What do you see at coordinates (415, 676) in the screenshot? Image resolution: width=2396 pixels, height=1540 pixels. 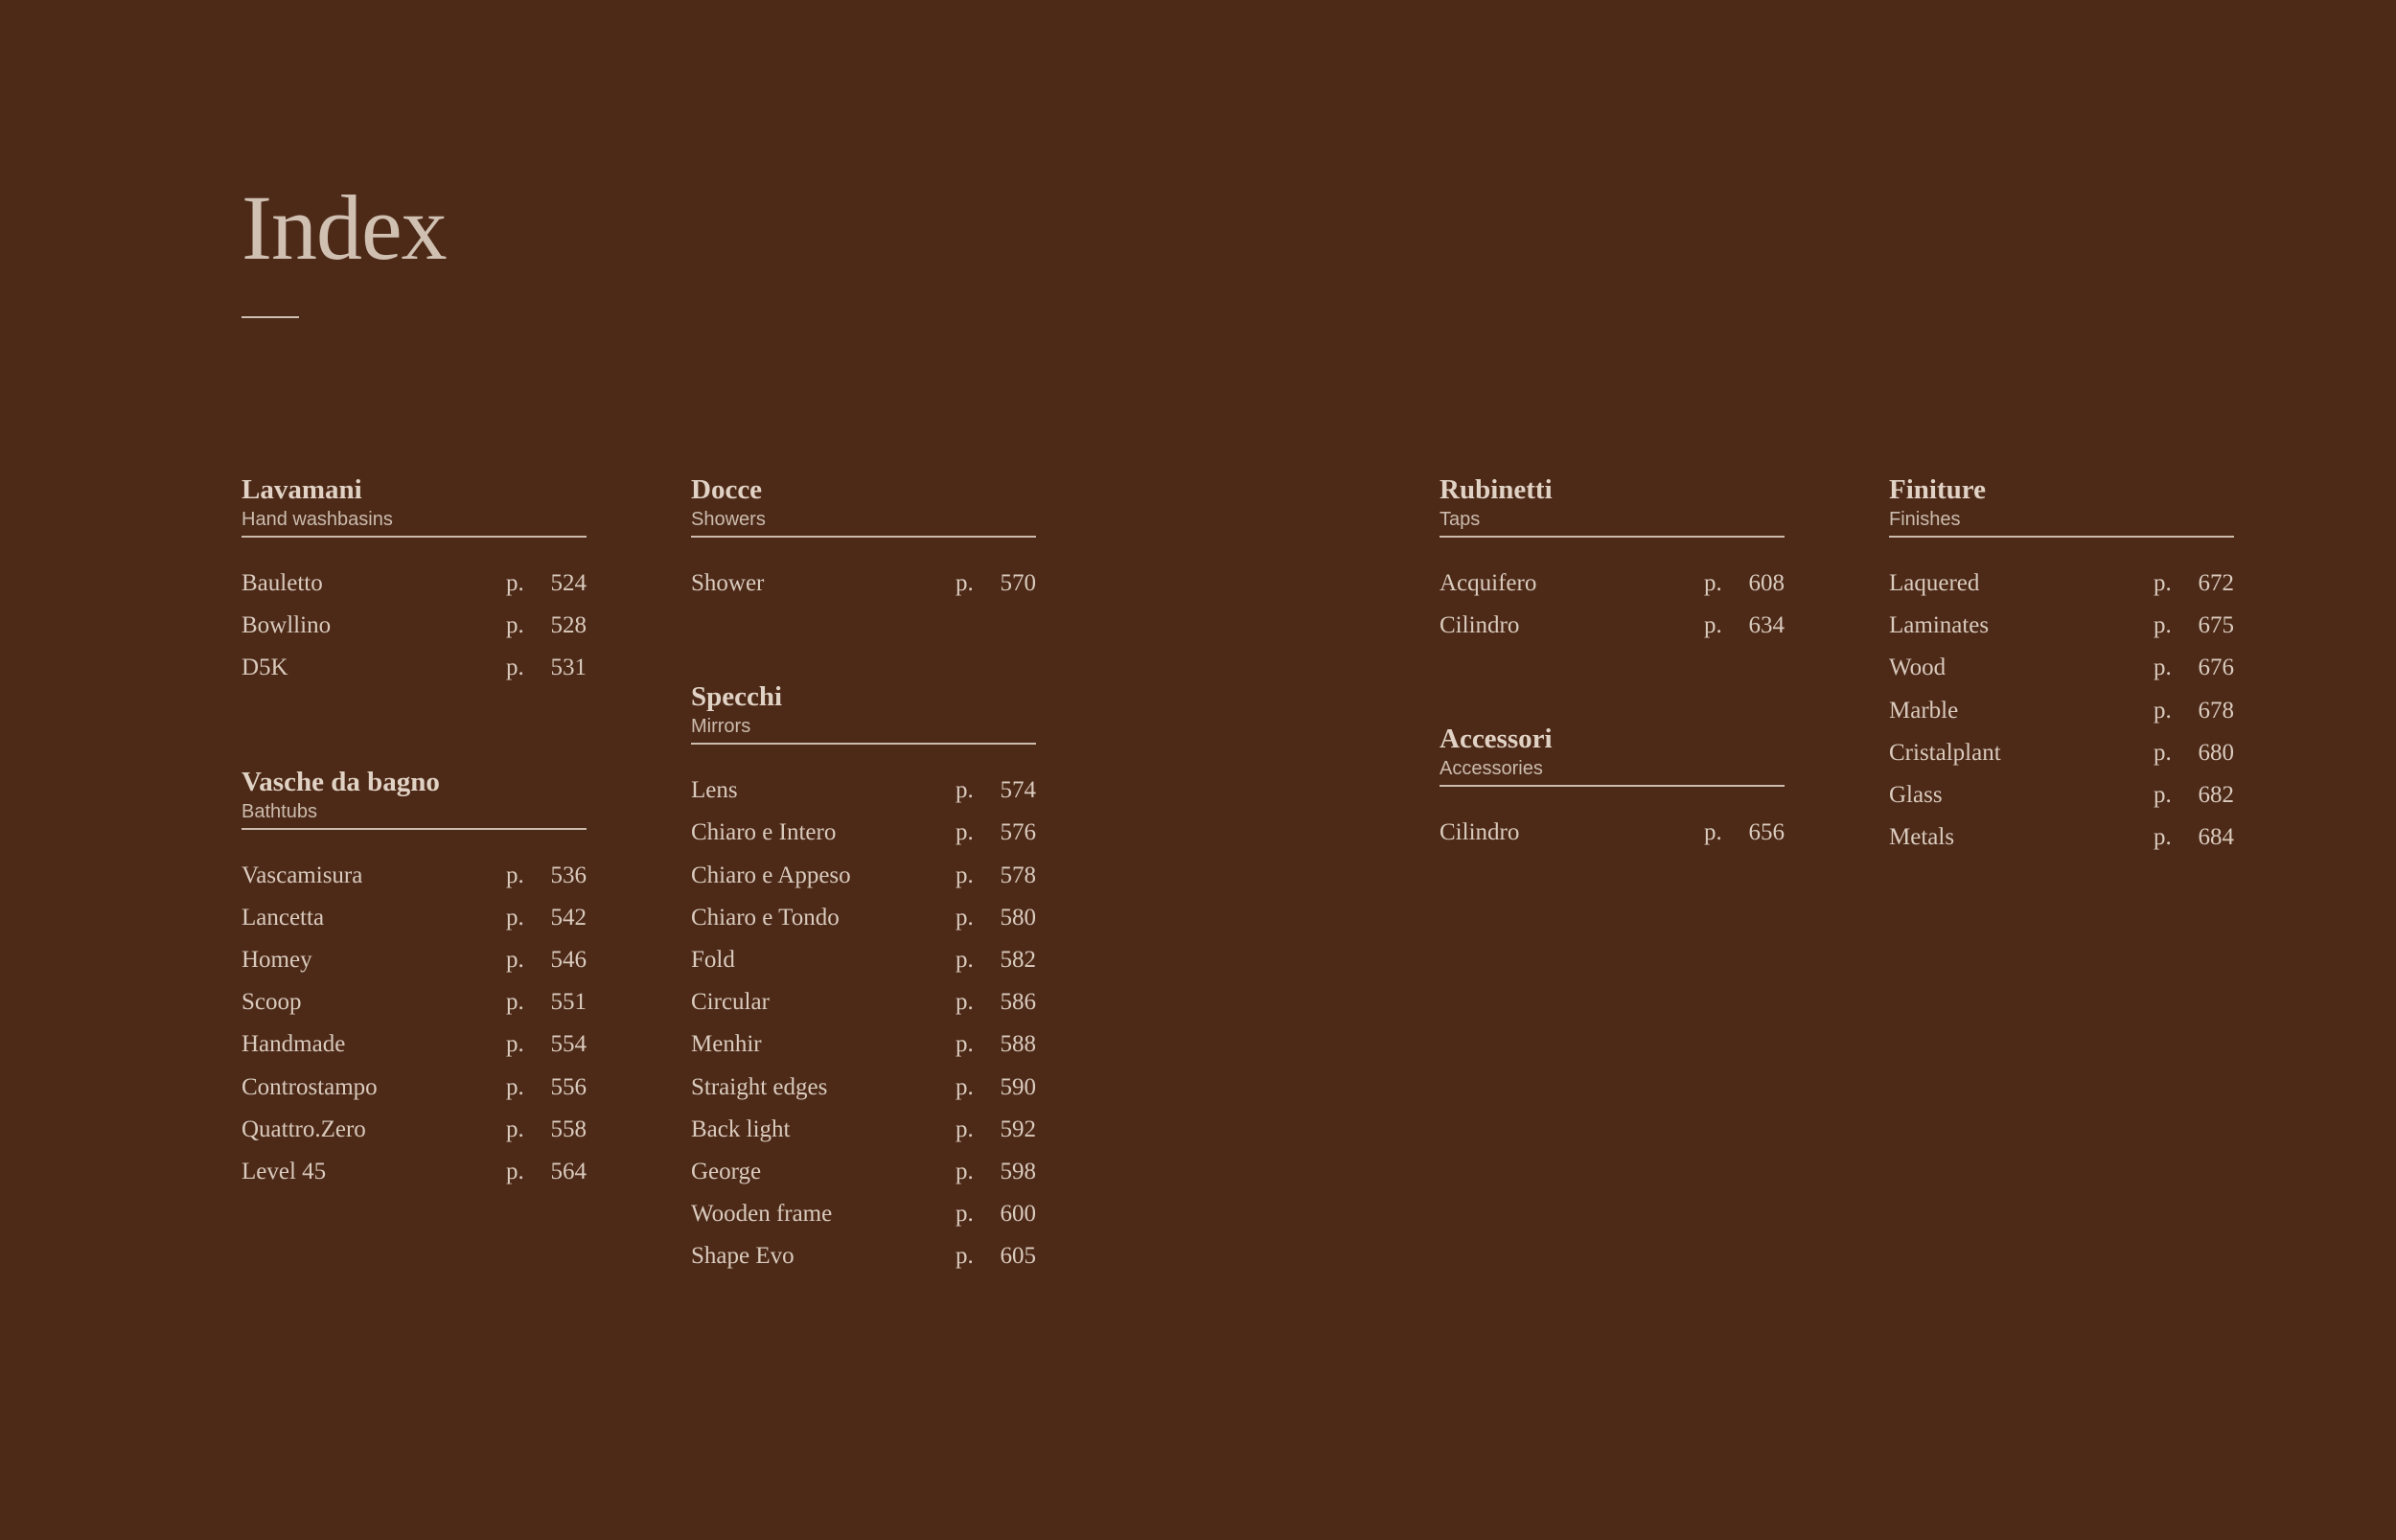 I see `index-entry: D5K p. 531` at bounding box center [415, 676].